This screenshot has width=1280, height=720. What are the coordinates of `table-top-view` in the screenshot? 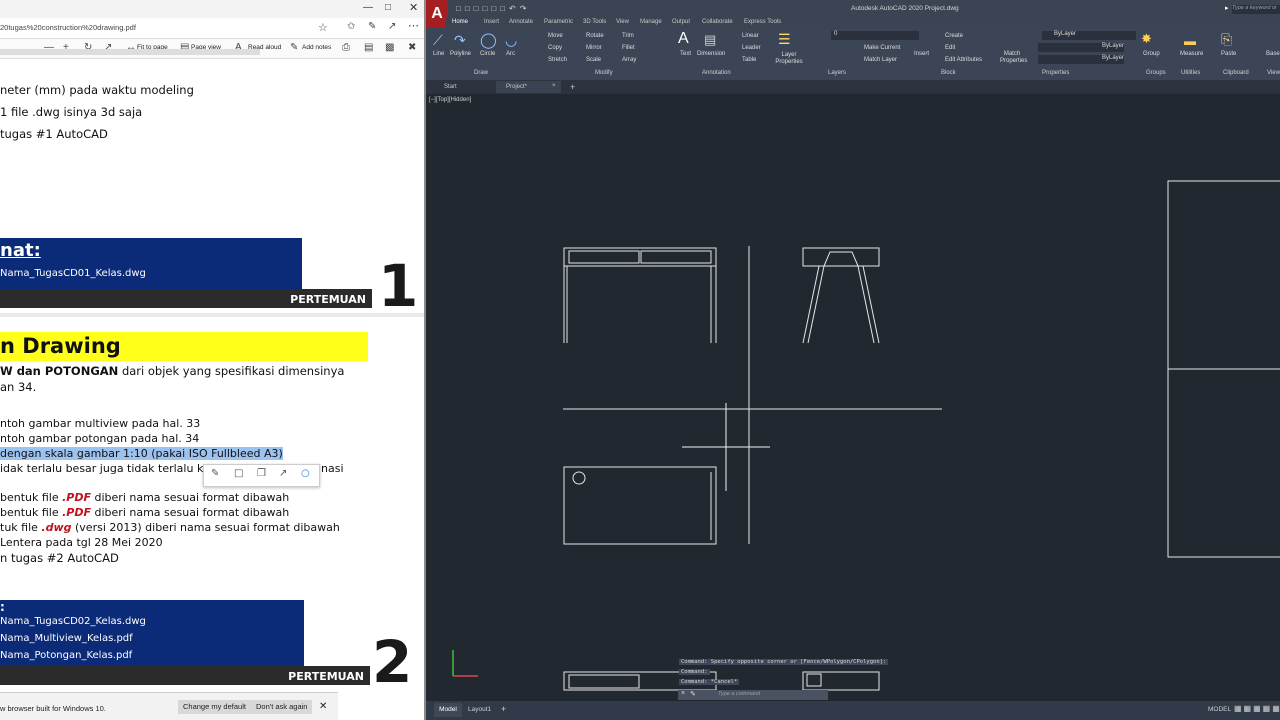 It's located at (640, 505).